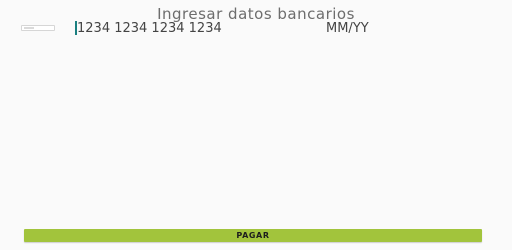 This screenshot has height=250, width=512. Describe the element at coordinates (253, 235) in the screenshot. I see `pay-button: PAGAR` at that location.